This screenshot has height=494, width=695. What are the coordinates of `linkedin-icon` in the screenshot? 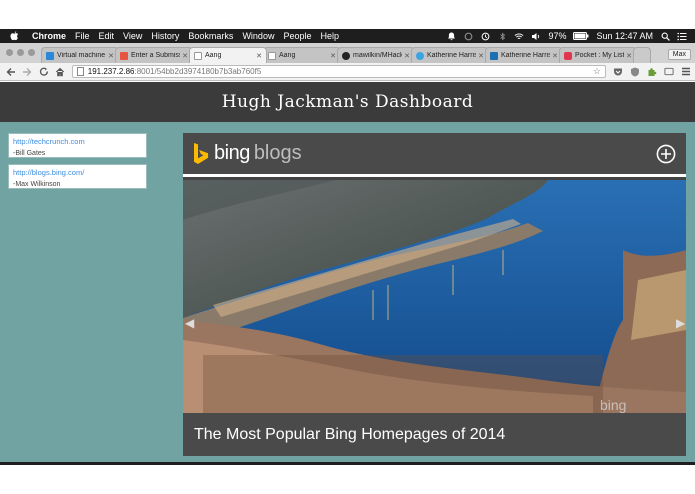 It's located at (494, 55).